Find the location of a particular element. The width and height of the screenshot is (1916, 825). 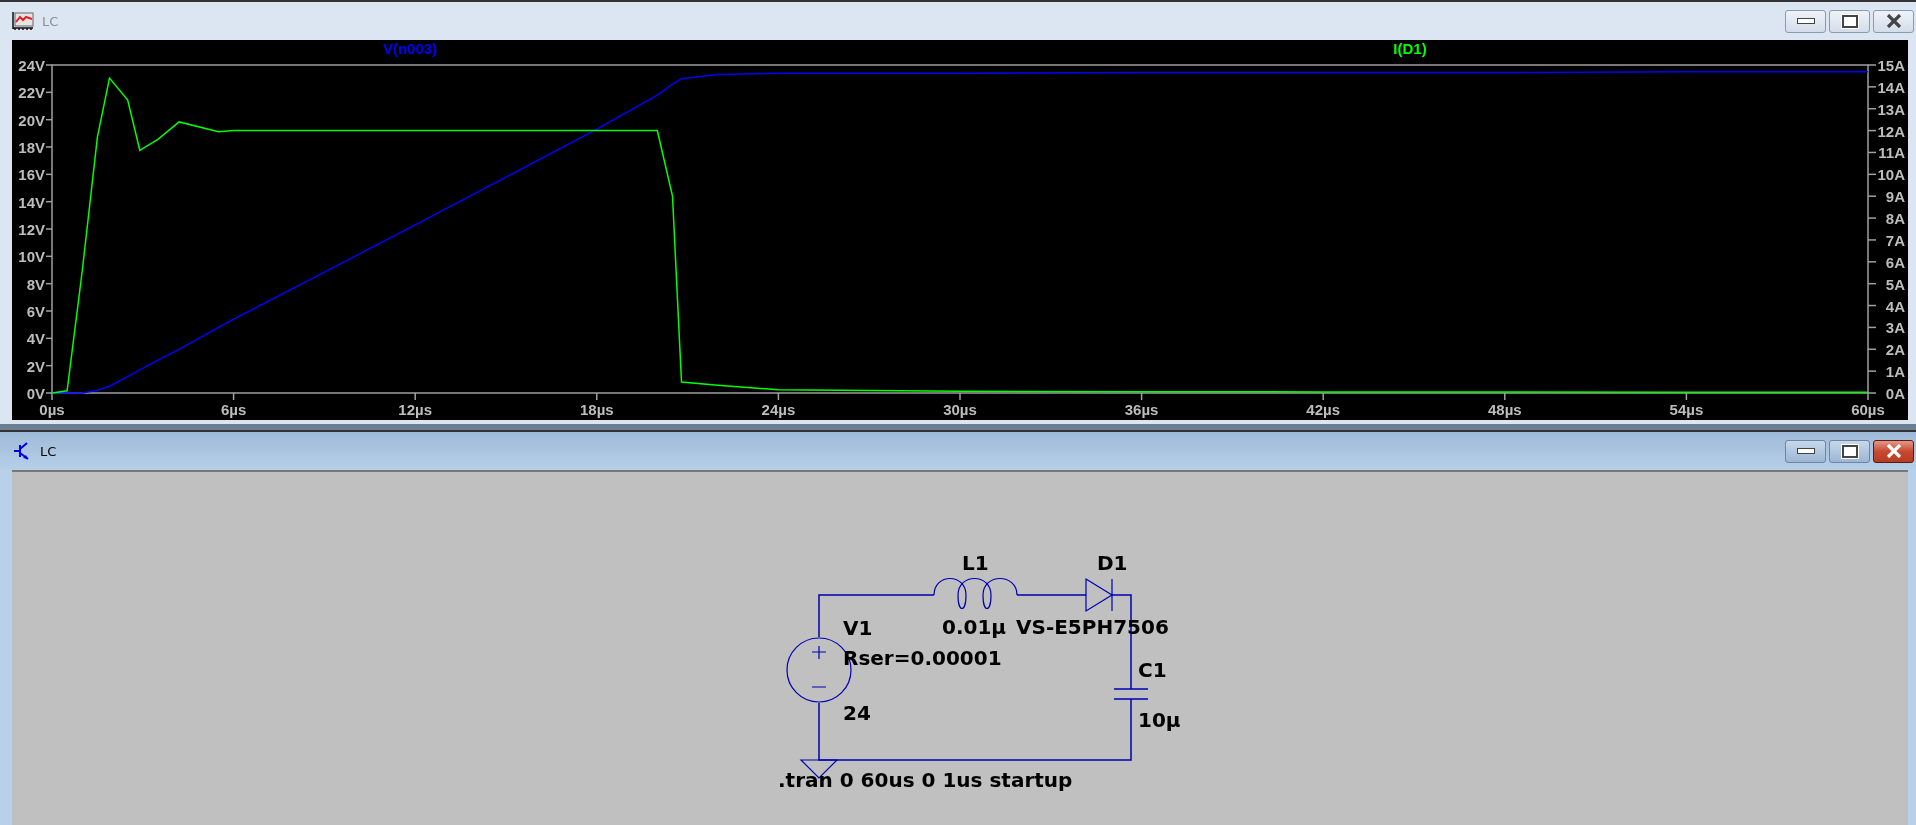

y-tick-label: 5A is located at coordinates (1895, 284).